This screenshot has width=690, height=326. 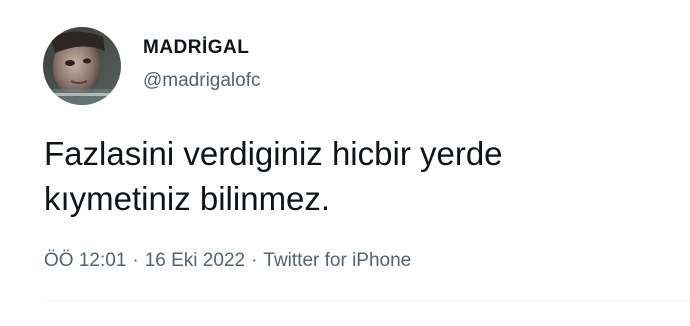 What do you see at coordinates (196, 48) in the screenshot?
I see `author-display-name: MADRİGAL` at bounding box center [196, 48].